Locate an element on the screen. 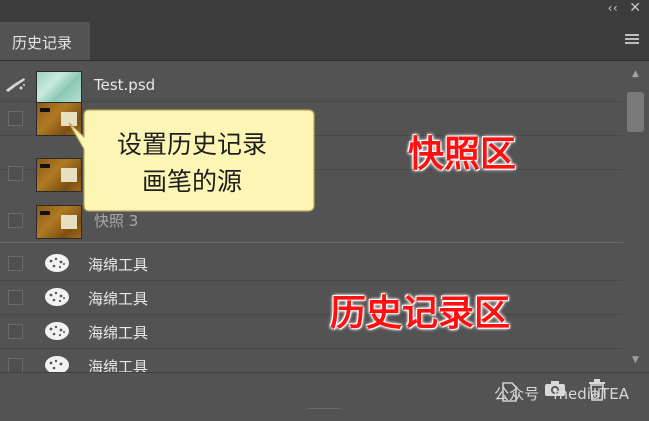 The width and height of the screenshot is (649, 421). scrollbar-thumb is located at coordinates (635, 112).